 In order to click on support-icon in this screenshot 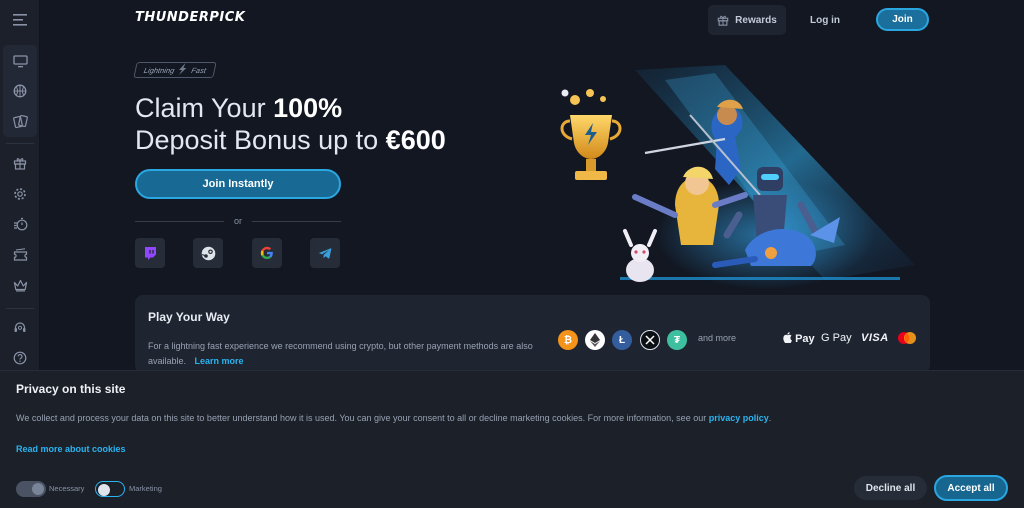, I will do `click(20, 327)`.